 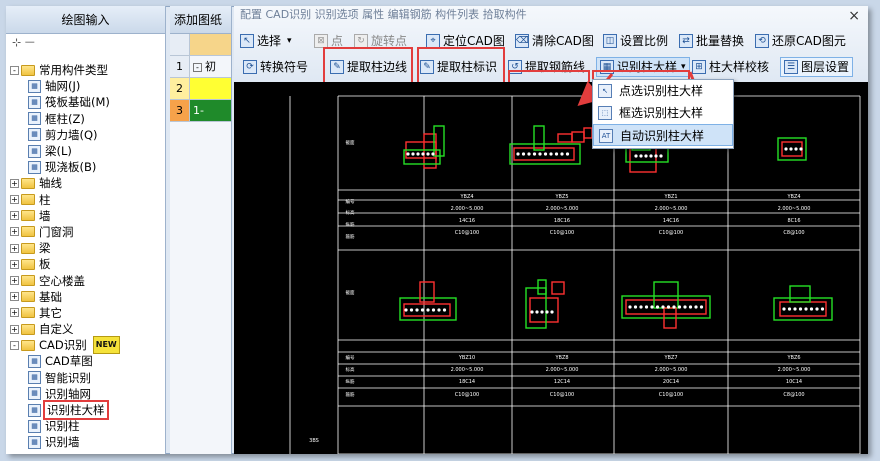 I want to click on drawing-row: 1 -初, so click(x=200, y=67).